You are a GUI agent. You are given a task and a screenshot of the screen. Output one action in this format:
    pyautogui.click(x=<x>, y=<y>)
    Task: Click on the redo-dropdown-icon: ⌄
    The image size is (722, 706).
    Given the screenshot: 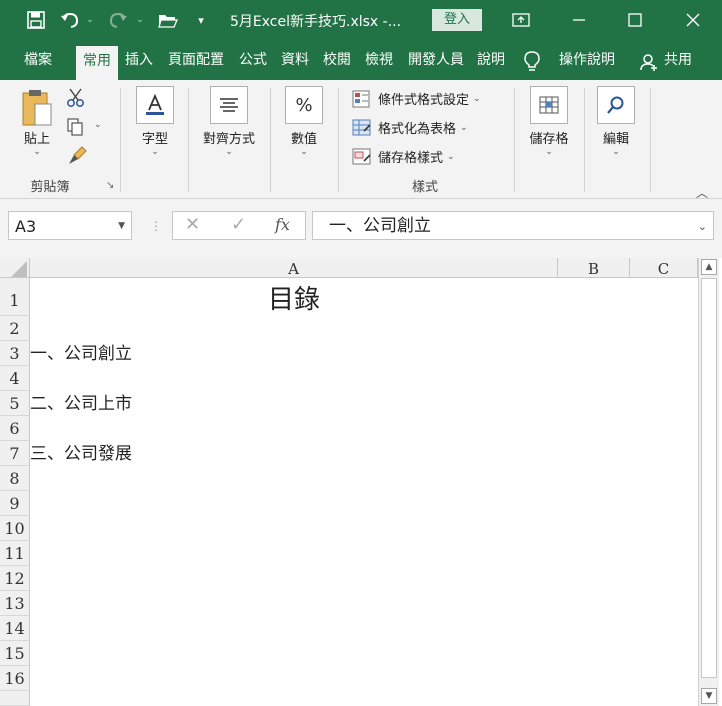 What is the action you would take?
    pyautogui.click(x=140, y=20)
    